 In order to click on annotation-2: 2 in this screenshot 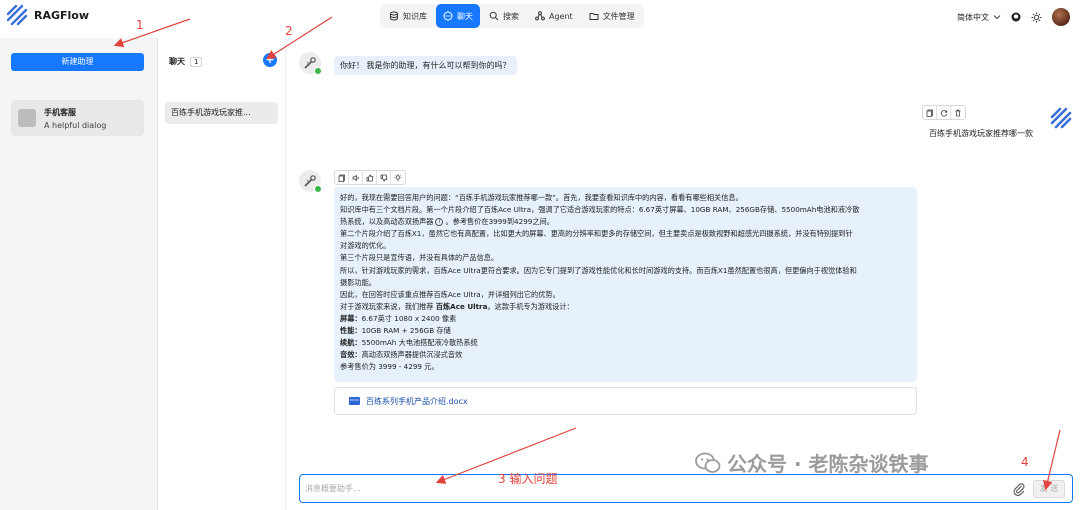, I will do `click(289, 31)`.